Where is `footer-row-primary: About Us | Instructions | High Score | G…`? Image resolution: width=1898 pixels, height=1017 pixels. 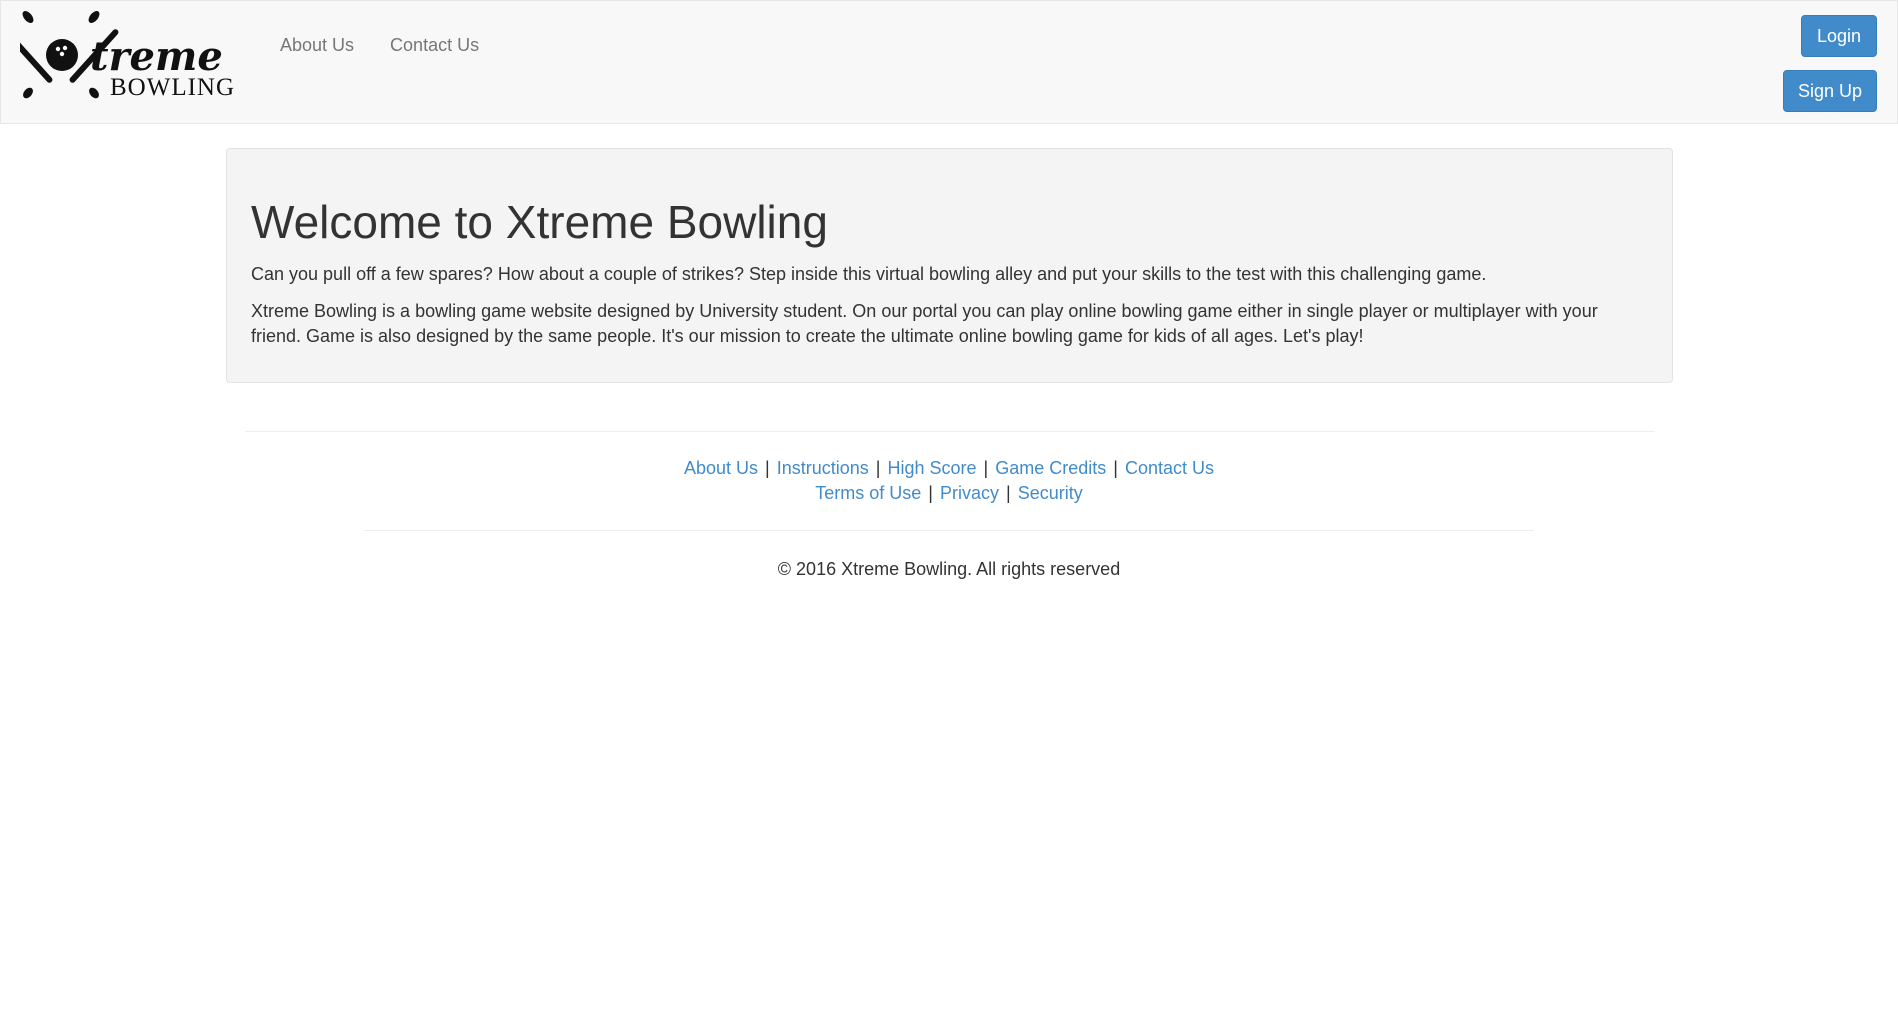
footer-row-primary: About Us | Instructions | High Score | G… is located at coordinates (949, 468).